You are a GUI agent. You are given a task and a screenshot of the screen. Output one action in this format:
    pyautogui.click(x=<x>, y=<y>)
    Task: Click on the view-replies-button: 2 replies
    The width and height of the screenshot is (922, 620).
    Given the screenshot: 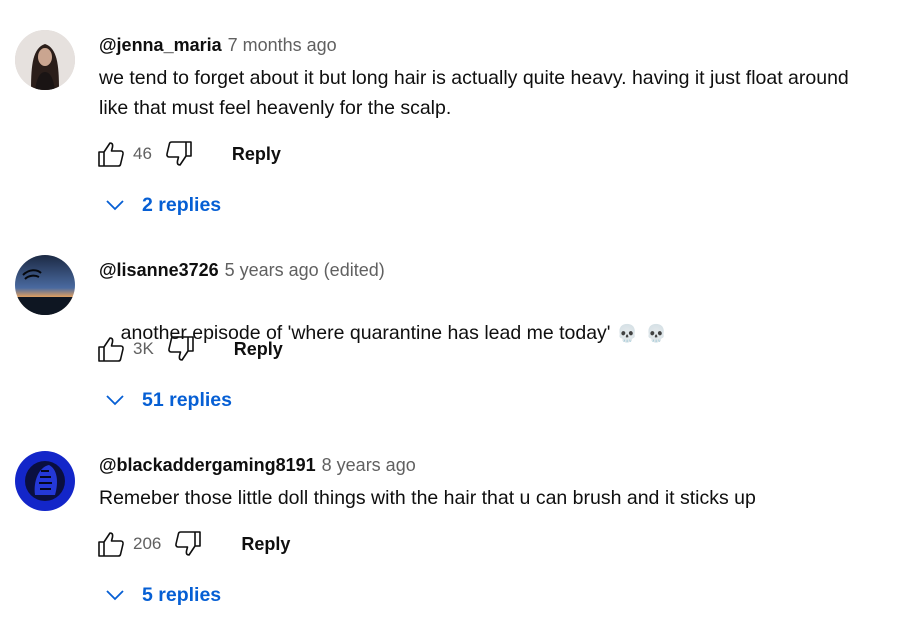 What is the action you would take?
    pyautogui.click(x=162, y=205)
    